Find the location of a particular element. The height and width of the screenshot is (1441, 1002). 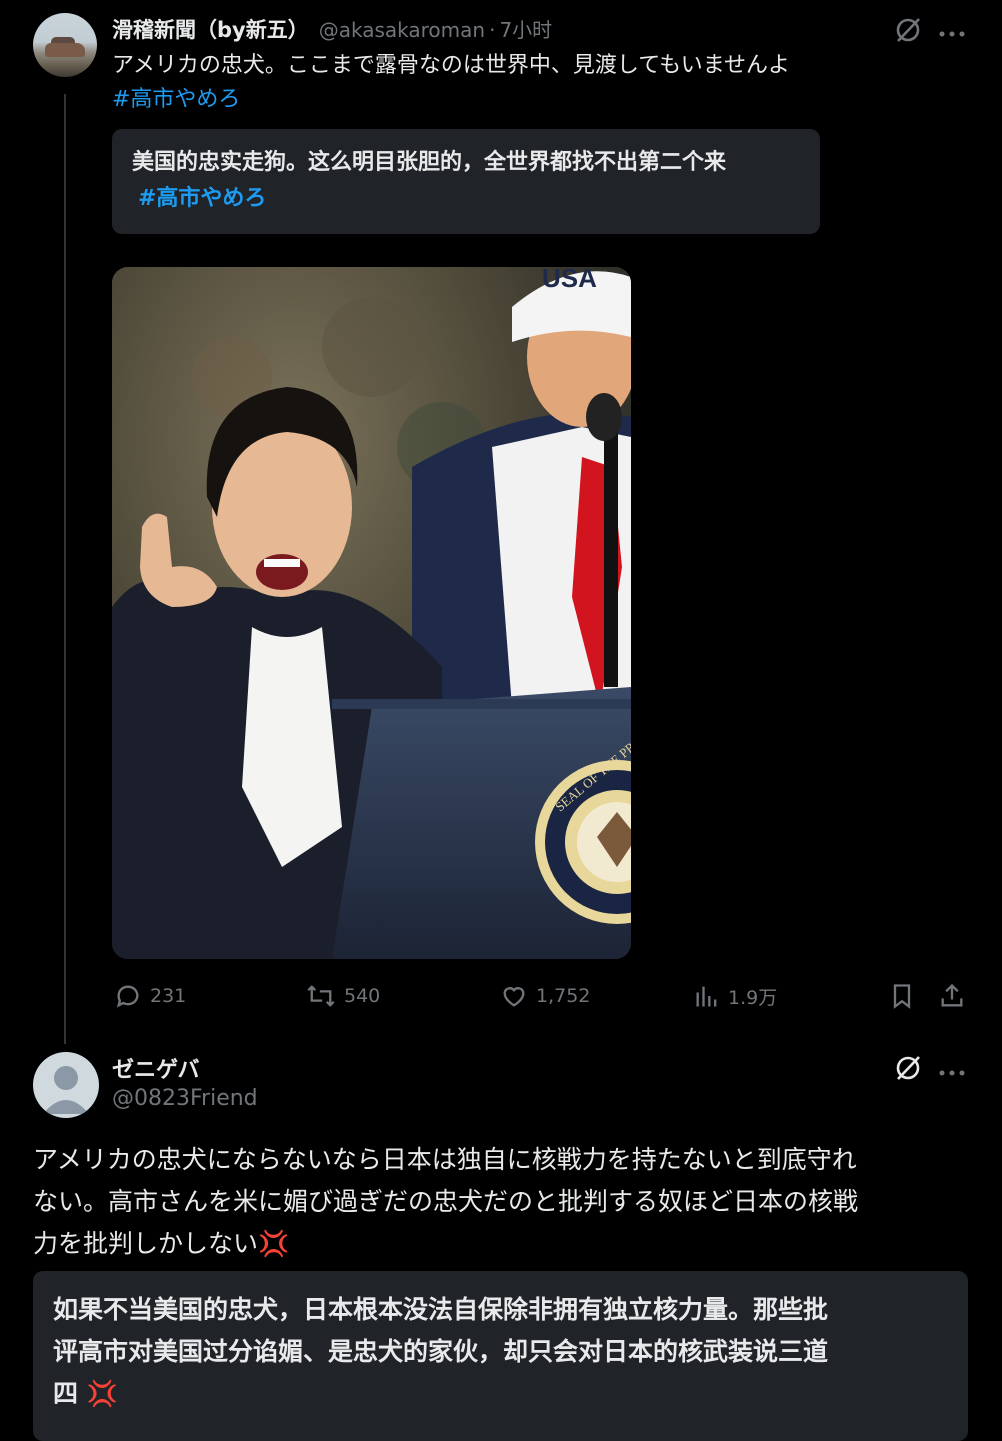

post-text: アメリカの忠犬。ここまで露骨なのは世界中、見渡してもいませんよ #高市やめろ is located at coordinates (542, 83).